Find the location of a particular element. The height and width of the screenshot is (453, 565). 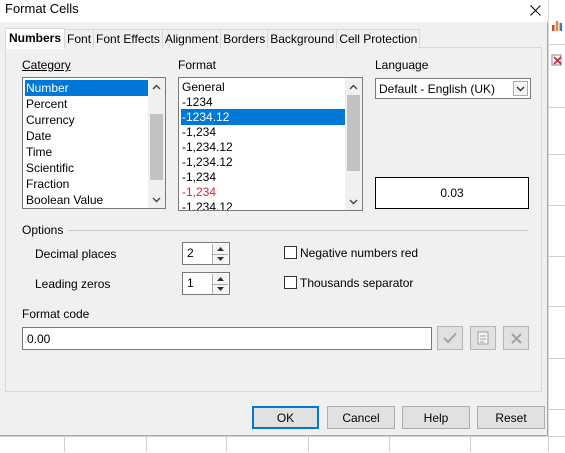

preview-box: 0.03 is located at coordinates (452, 193).